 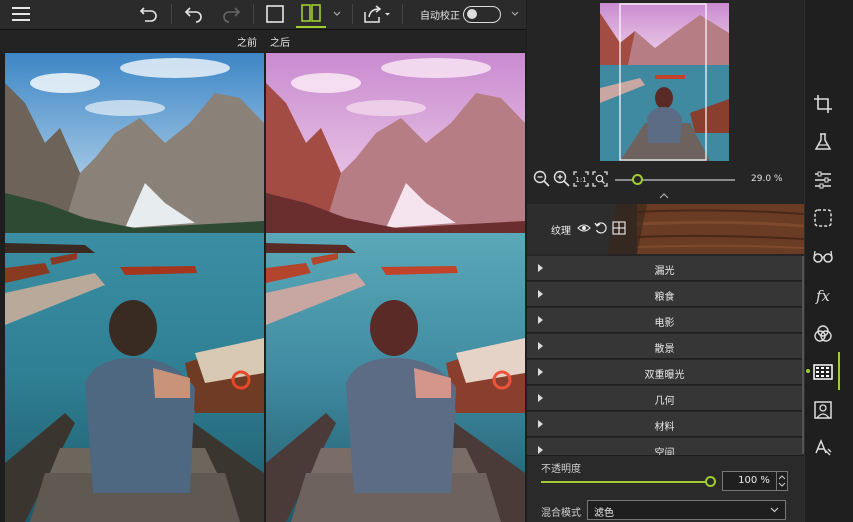 I want to click on texture-category-double-exposure: 双重曝光, so click(x=664, y=372).